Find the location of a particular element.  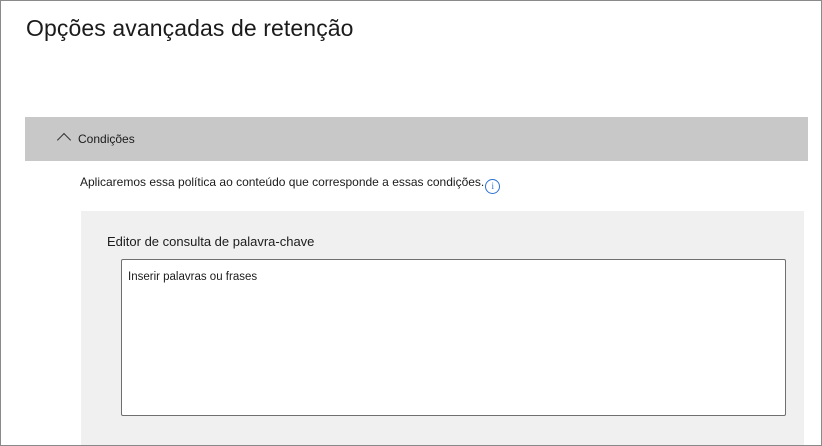

keyword-query-editor-label: Editor de consulta de palavra-chave is located at coordinates (211, 241).